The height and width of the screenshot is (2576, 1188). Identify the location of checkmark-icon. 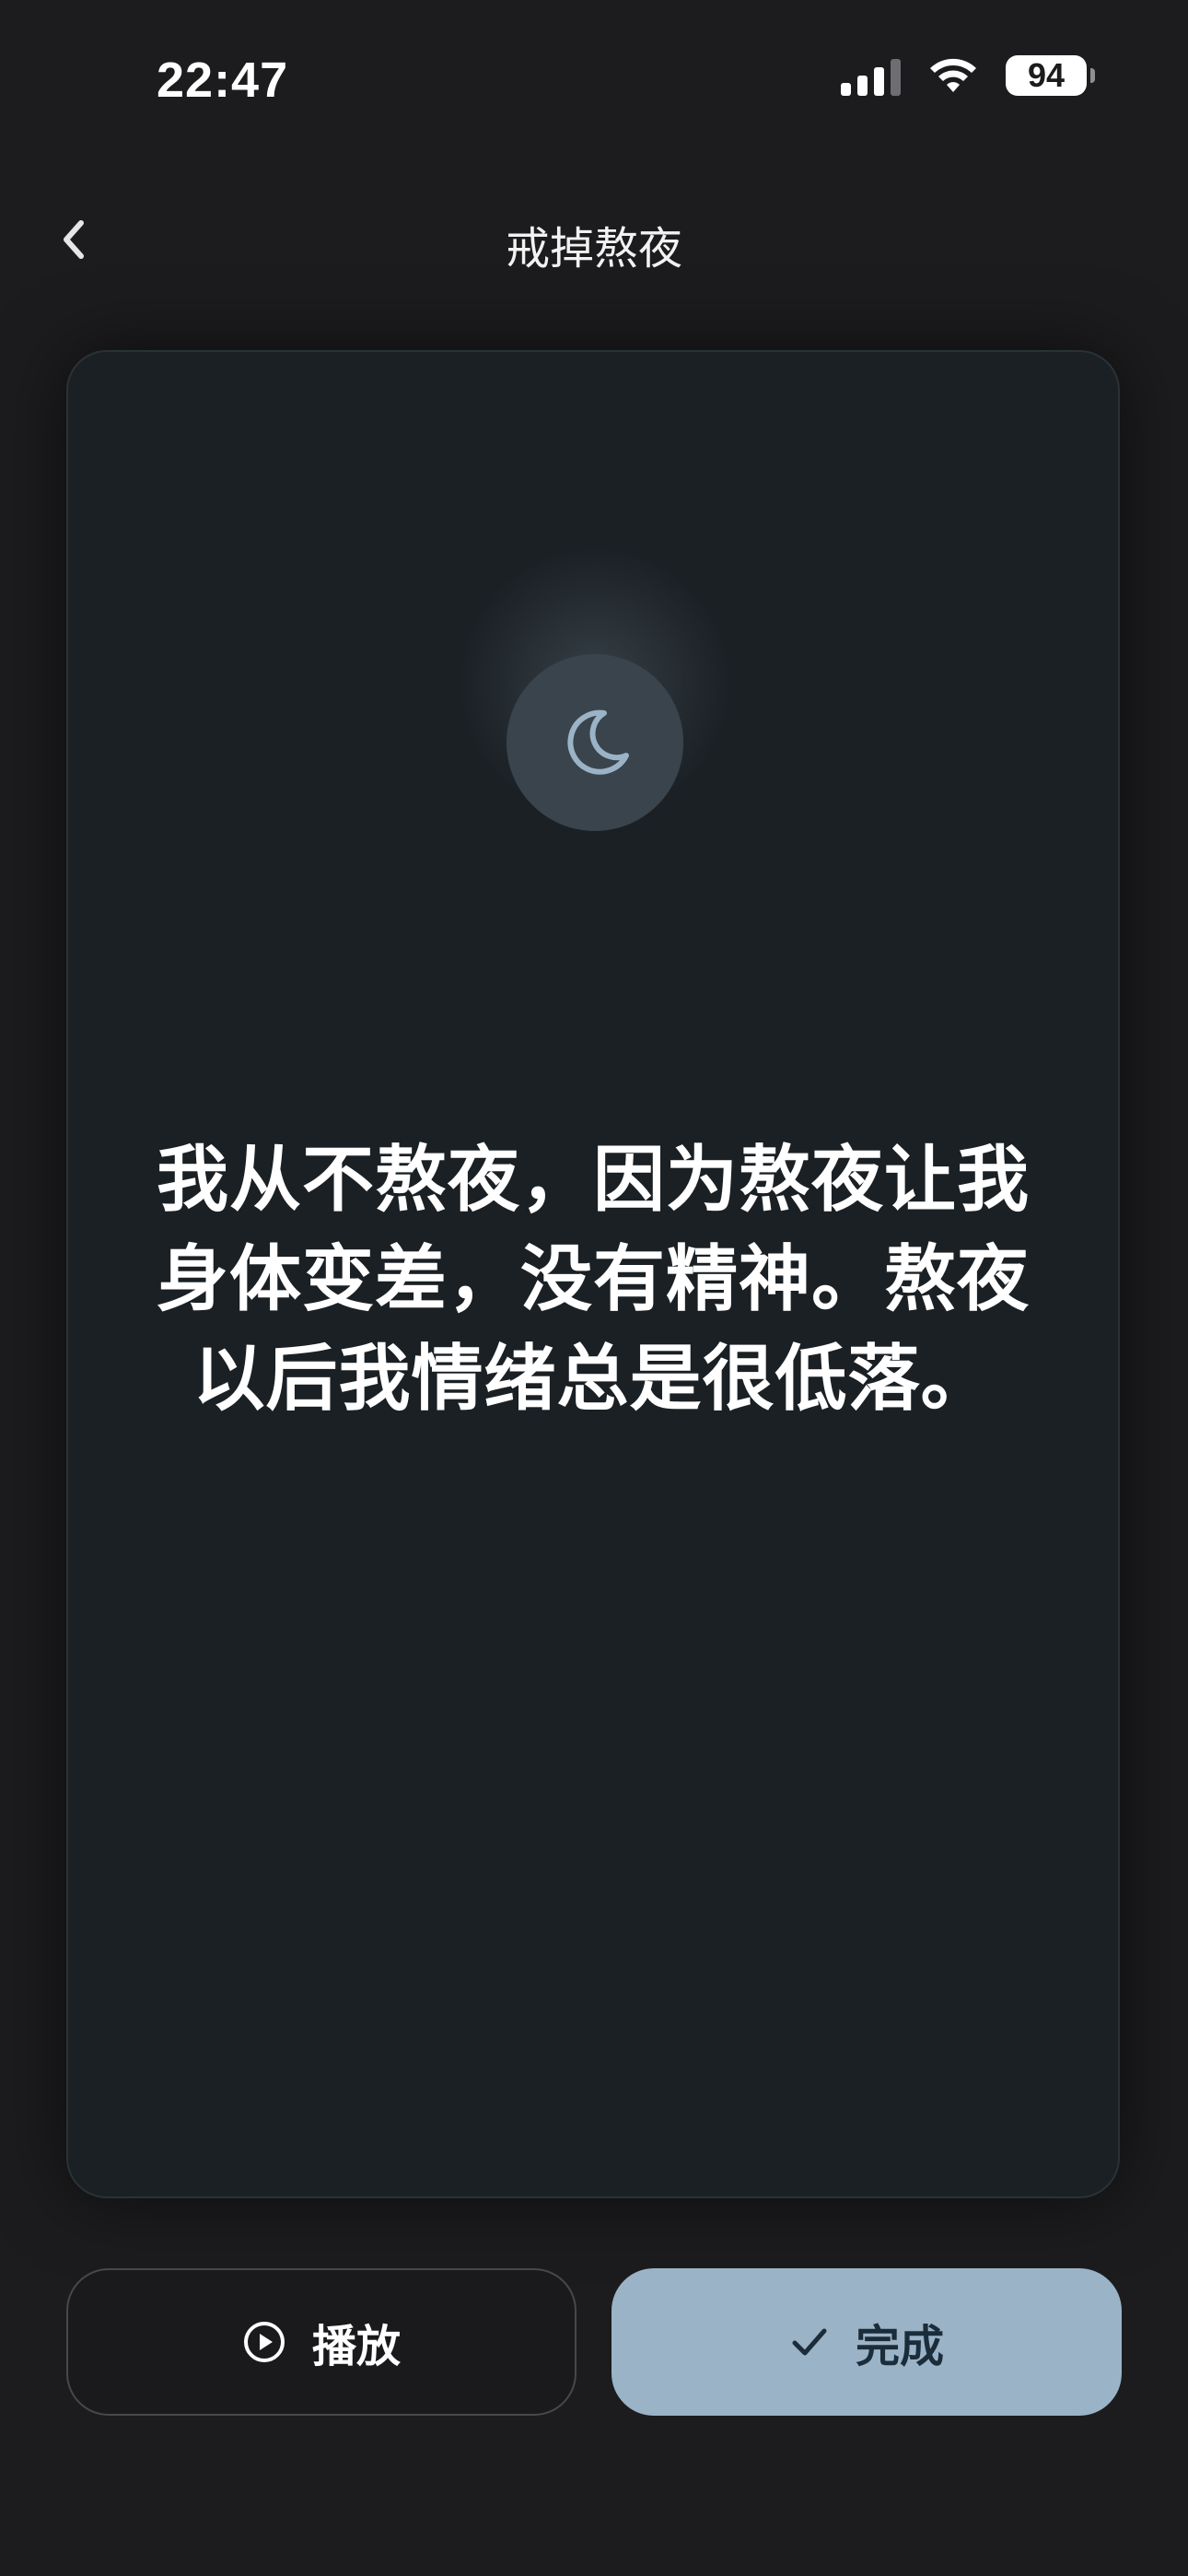
(809, 2342).